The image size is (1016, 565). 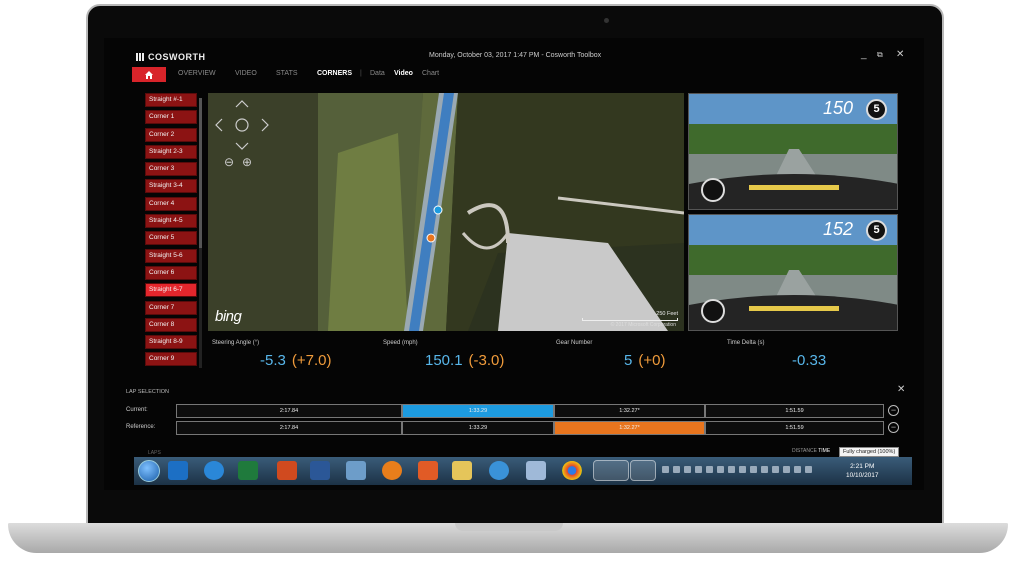 I want to click on segment-item: Corner 3, so click(x=171, y=169).